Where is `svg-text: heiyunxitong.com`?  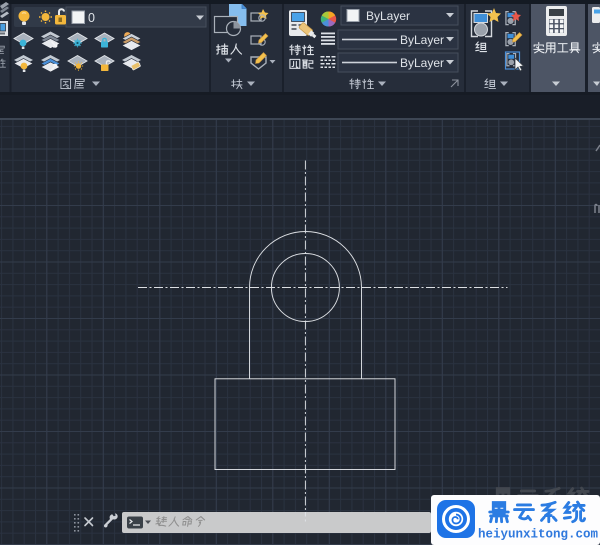
svg-text: heiyunxitong.com is located at coordinates (538, 535).